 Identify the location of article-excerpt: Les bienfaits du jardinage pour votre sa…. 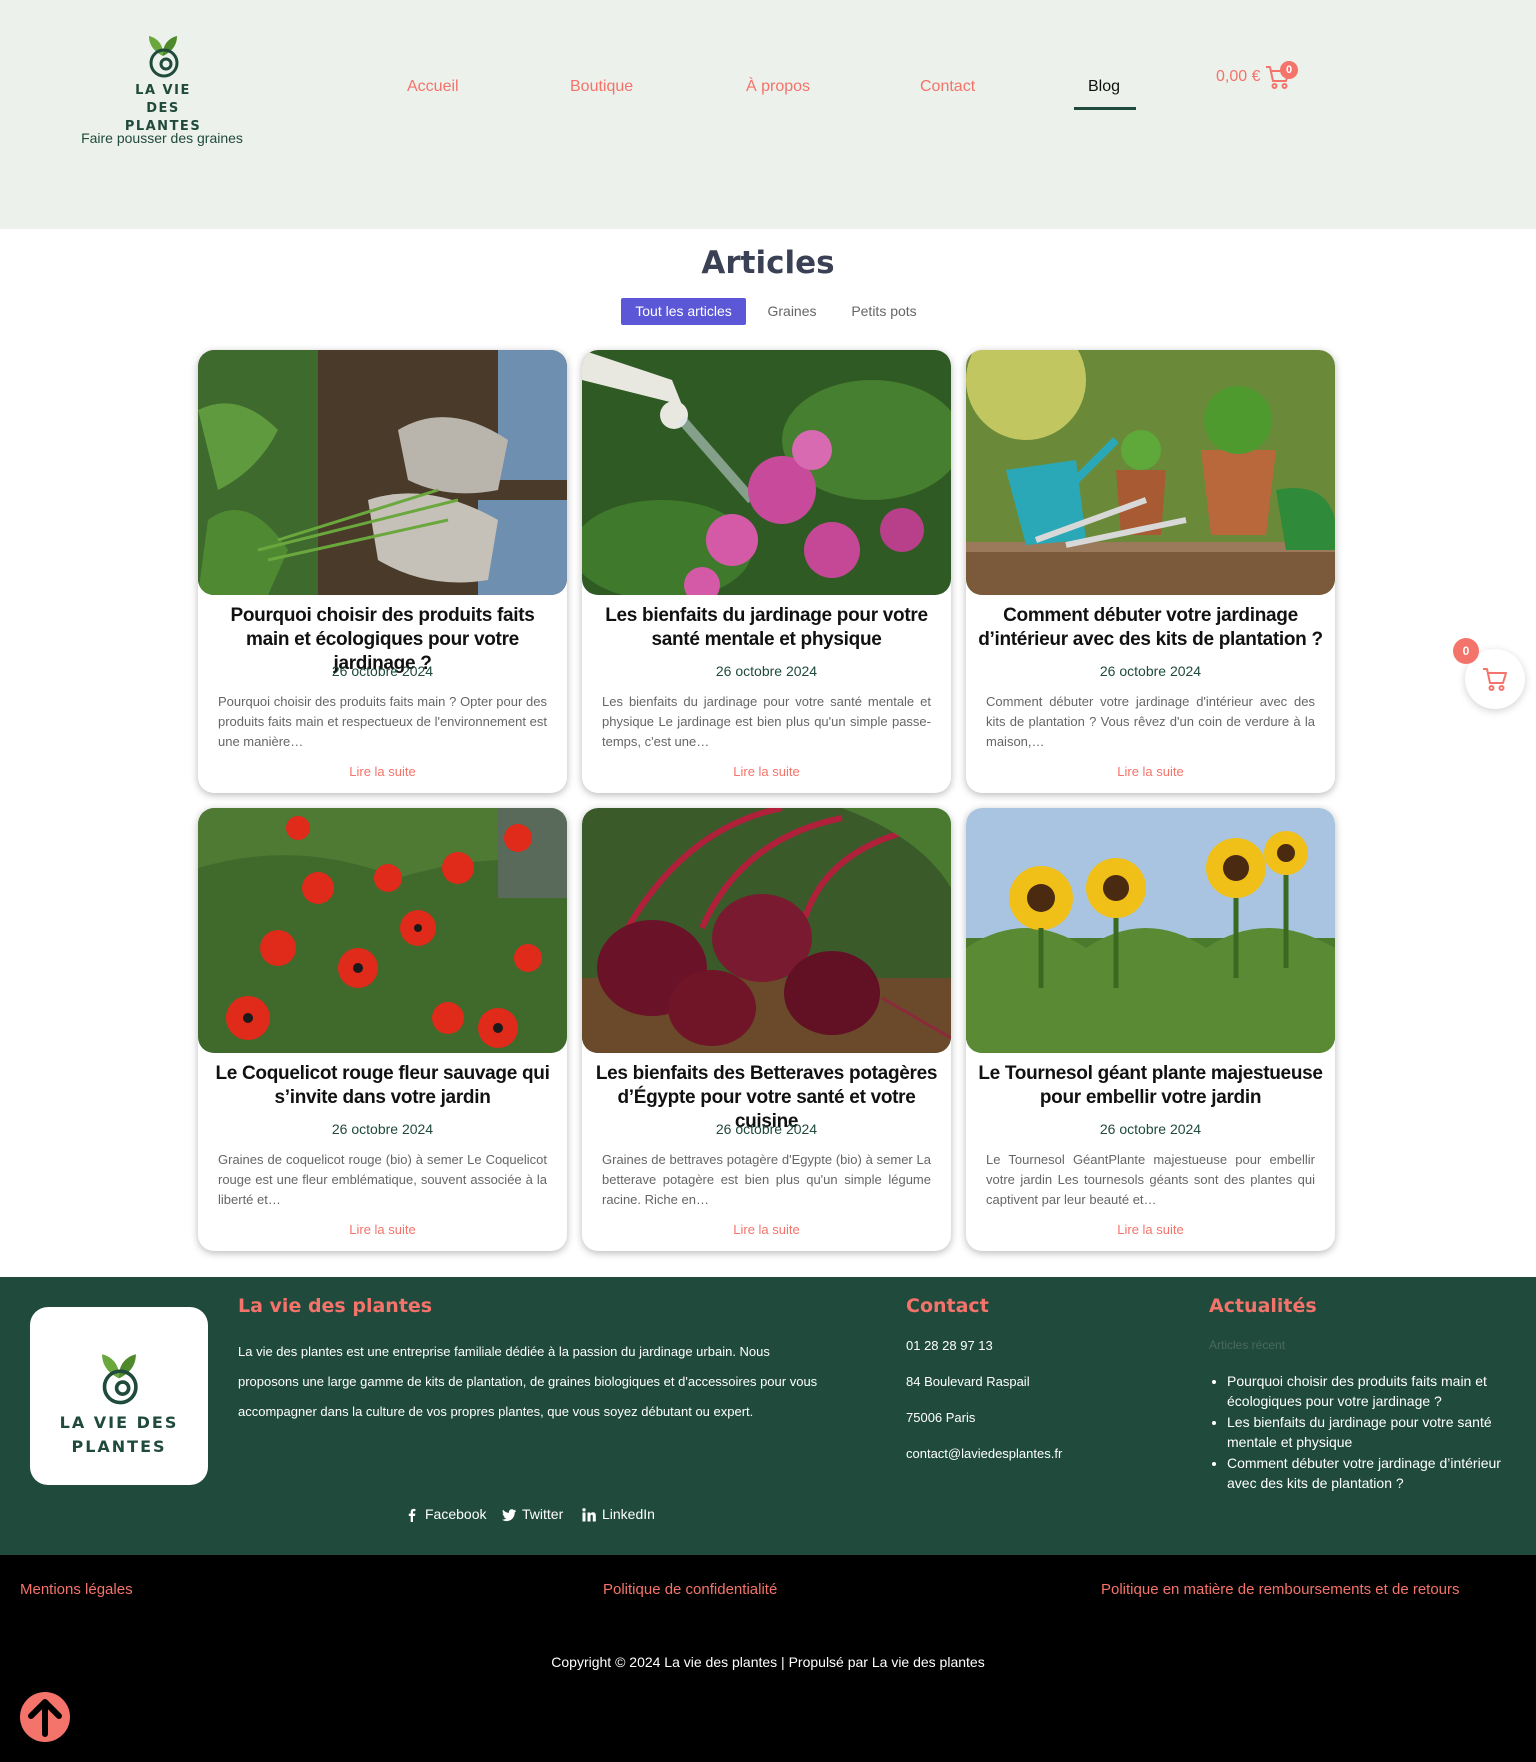
(766, 721).